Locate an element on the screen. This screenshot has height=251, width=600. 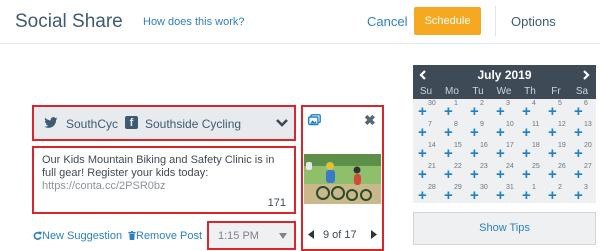
close-icon: ✖ is located at coordinates (370, 120).